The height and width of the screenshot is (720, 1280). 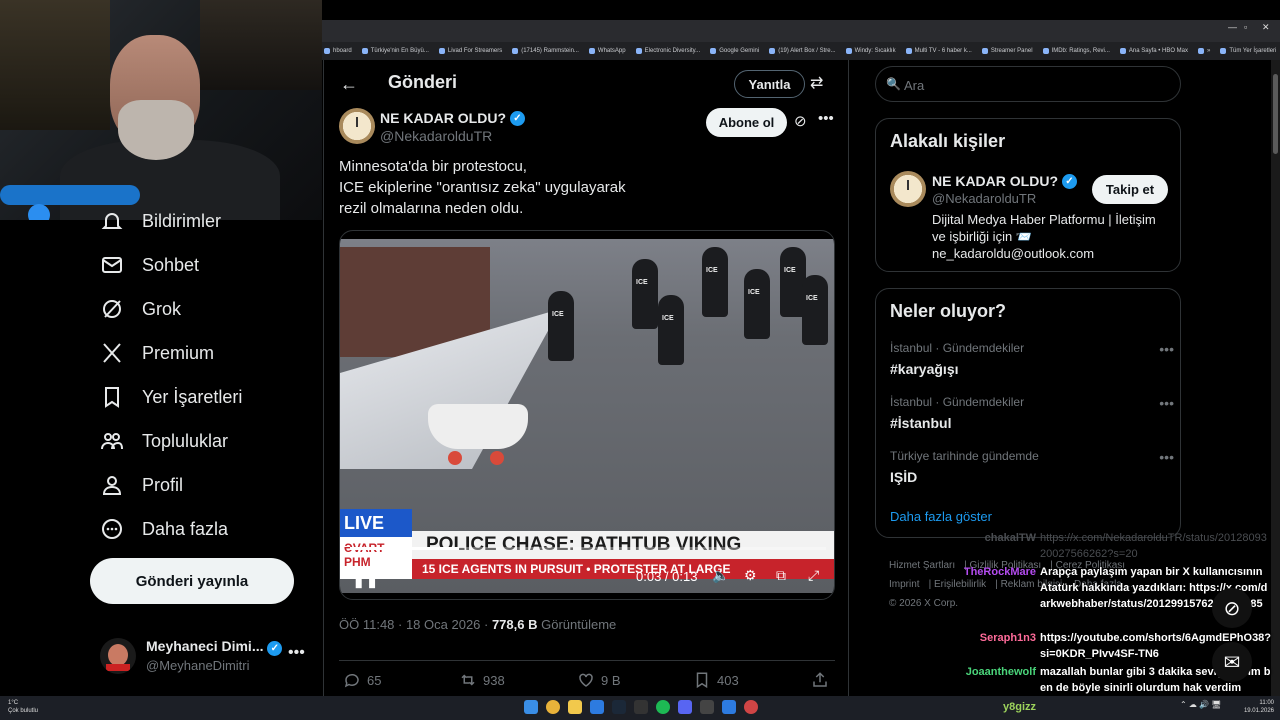 I want to click on footer-link: Imprint, so click(x=904, y=584).